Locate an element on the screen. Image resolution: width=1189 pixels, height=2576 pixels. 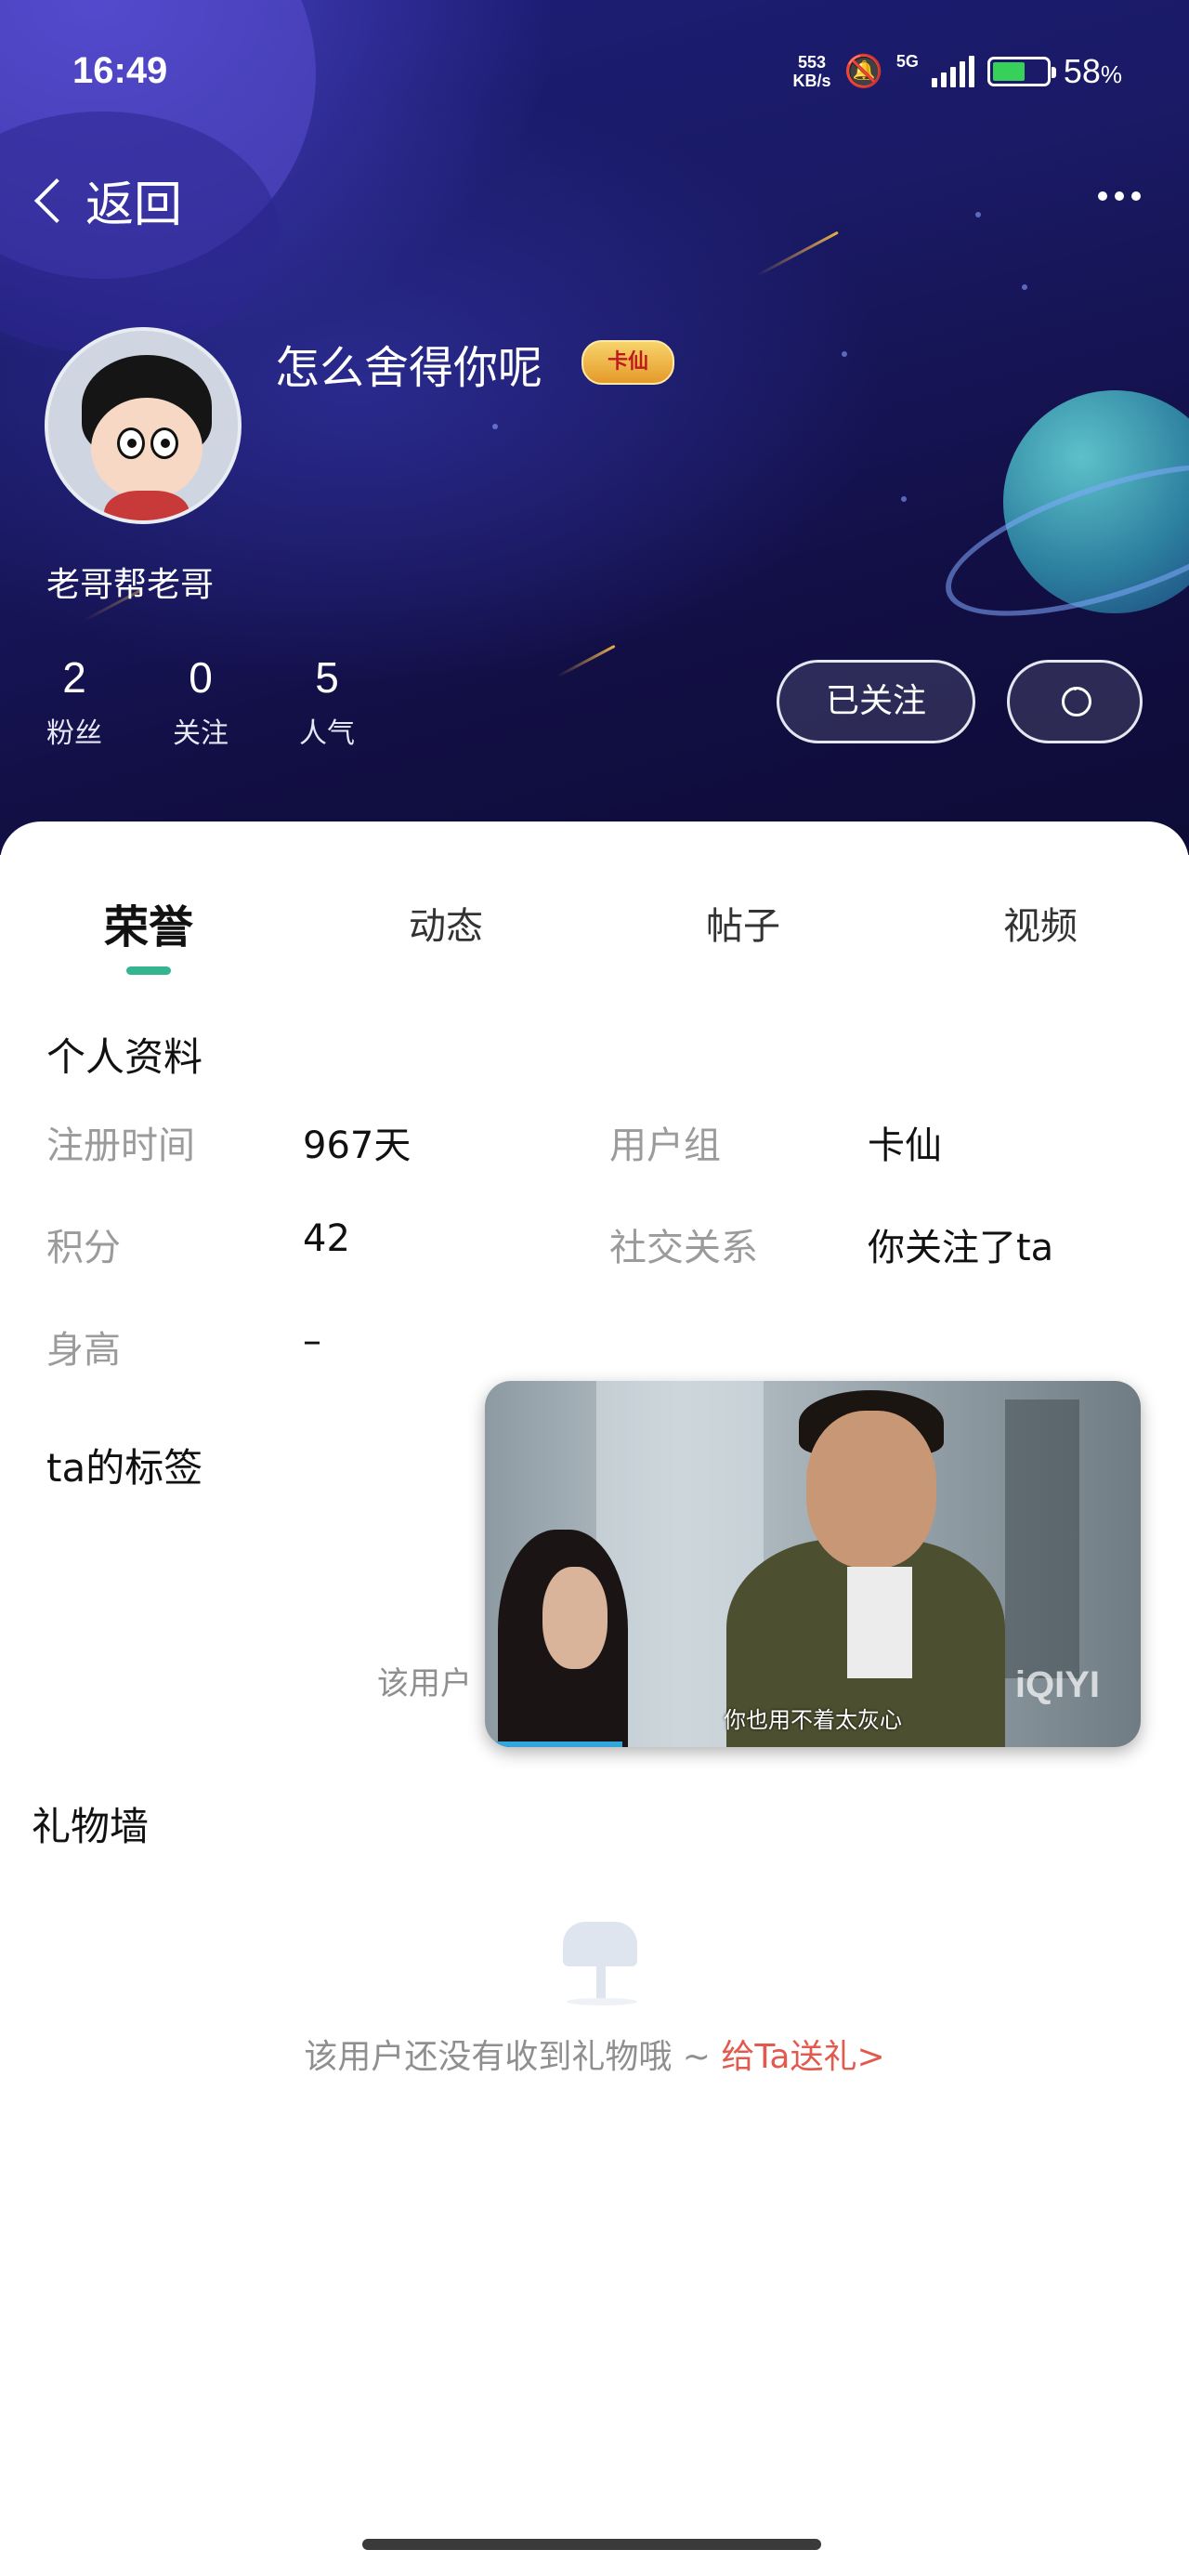
floating-video-player: iQIYI 你也用不着太灰心 is located at coordinates (813, 1564).